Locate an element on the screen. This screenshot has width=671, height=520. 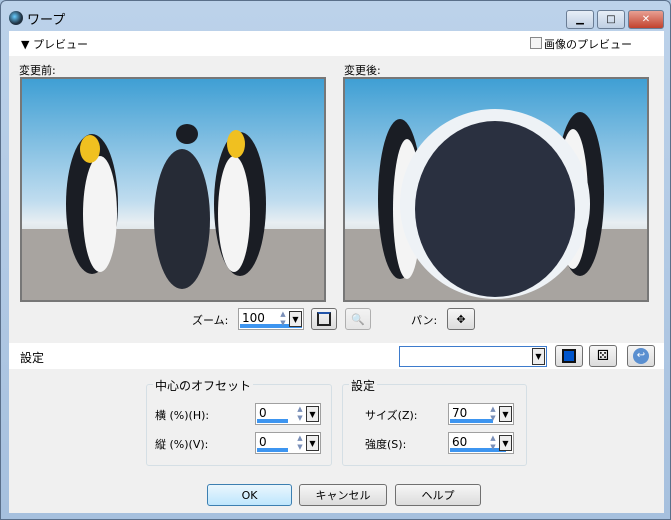
horizontal-offset-input: 0 ▲ ▼ ▼ is located at coordinates (288, 414).